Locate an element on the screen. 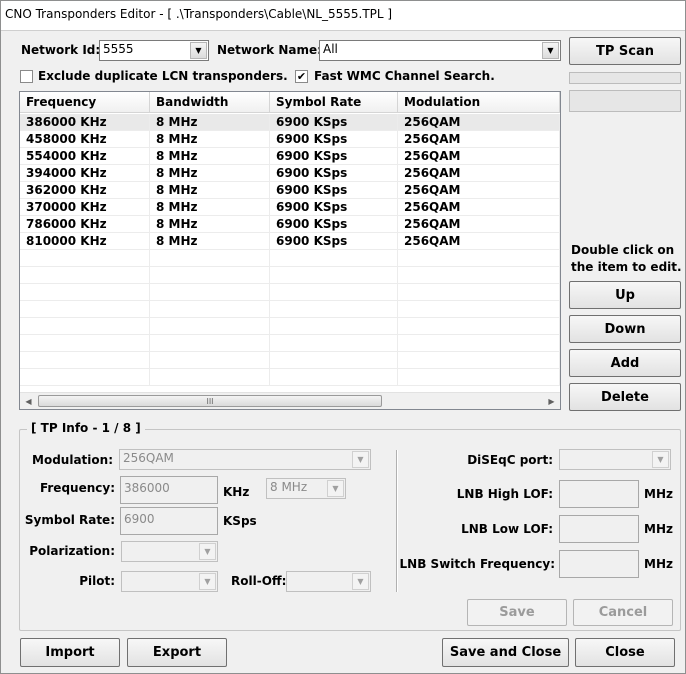  scroll-right-icon: ▶ is located at coordinates (551, 401).